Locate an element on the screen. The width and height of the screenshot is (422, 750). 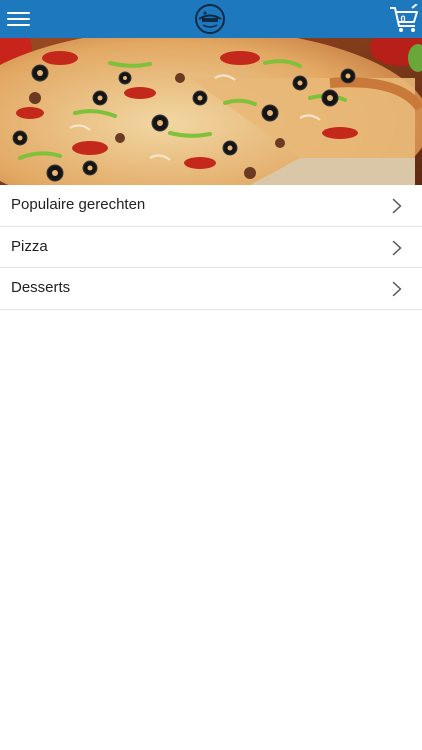
category-item-pizza: Pizza is located at coordinates (211, 247).